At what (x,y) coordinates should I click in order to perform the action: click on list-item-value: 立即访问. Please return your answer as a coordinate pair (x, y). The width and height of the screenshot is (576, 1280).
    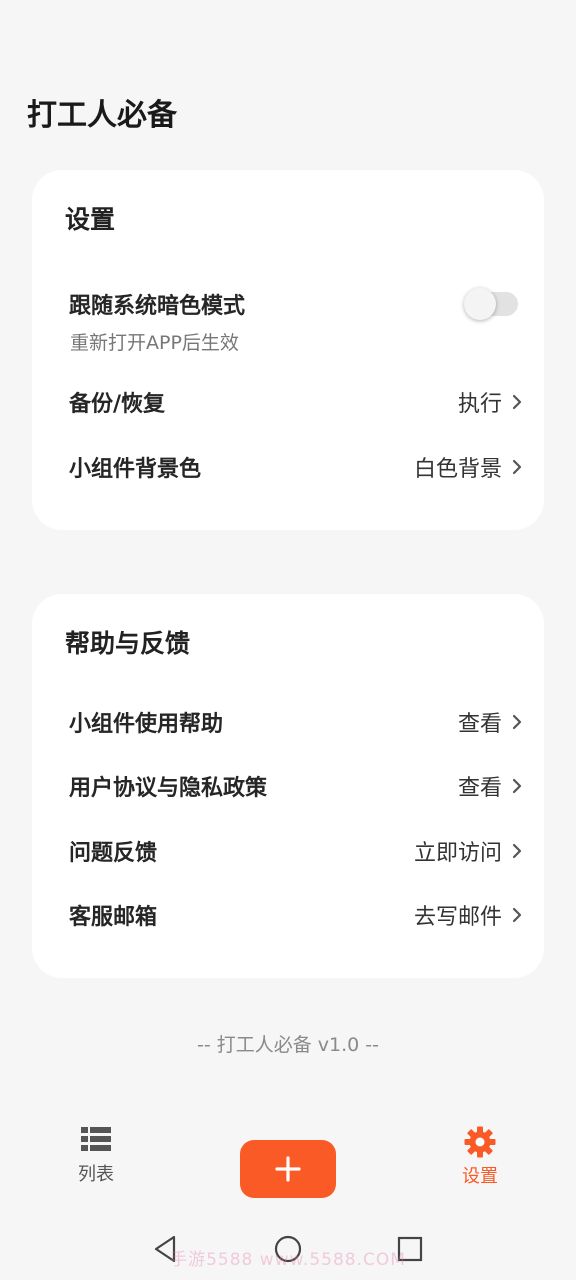
    Looking at the image, I should click on (457, 853).